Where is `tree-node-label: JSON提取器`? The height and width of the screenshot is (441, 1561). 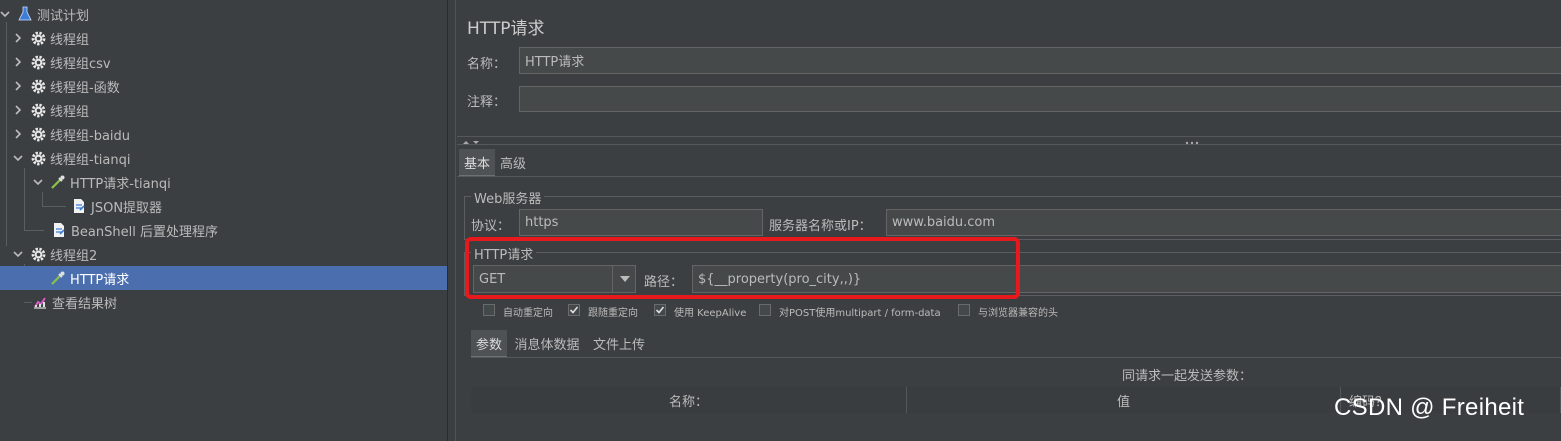
tree-node-label: JSON提取器 is located at coordinates (127, 208).